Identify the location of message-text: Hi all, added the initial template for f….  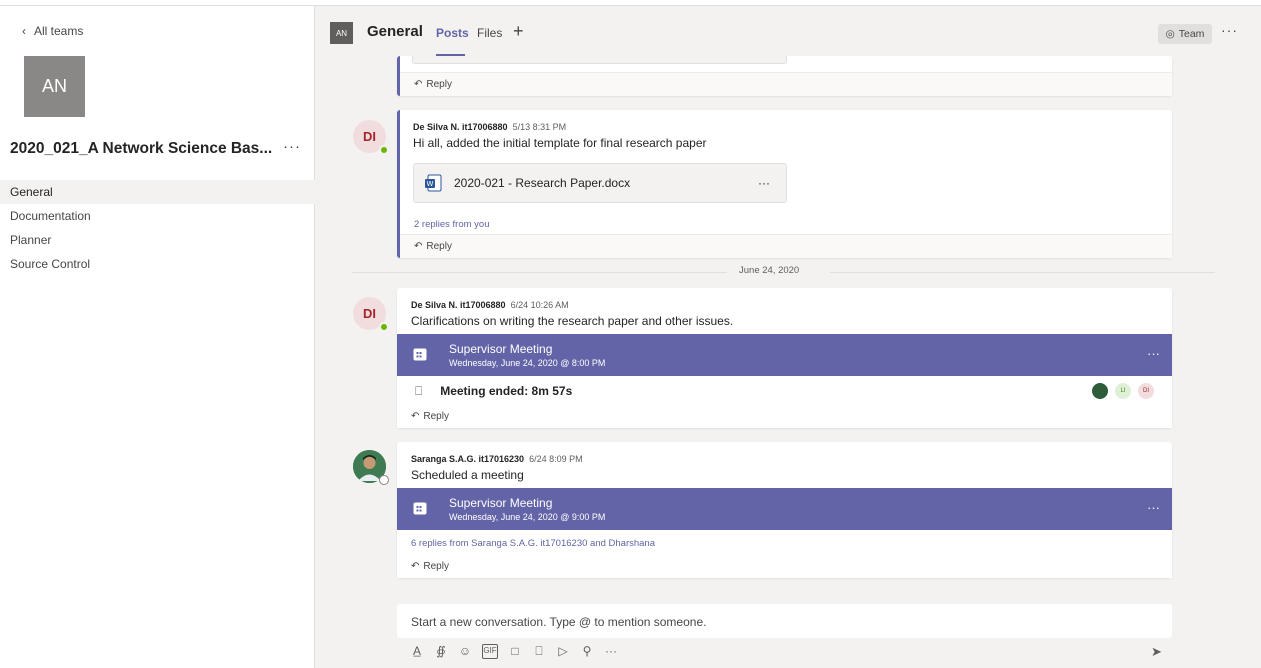
(560, 143).